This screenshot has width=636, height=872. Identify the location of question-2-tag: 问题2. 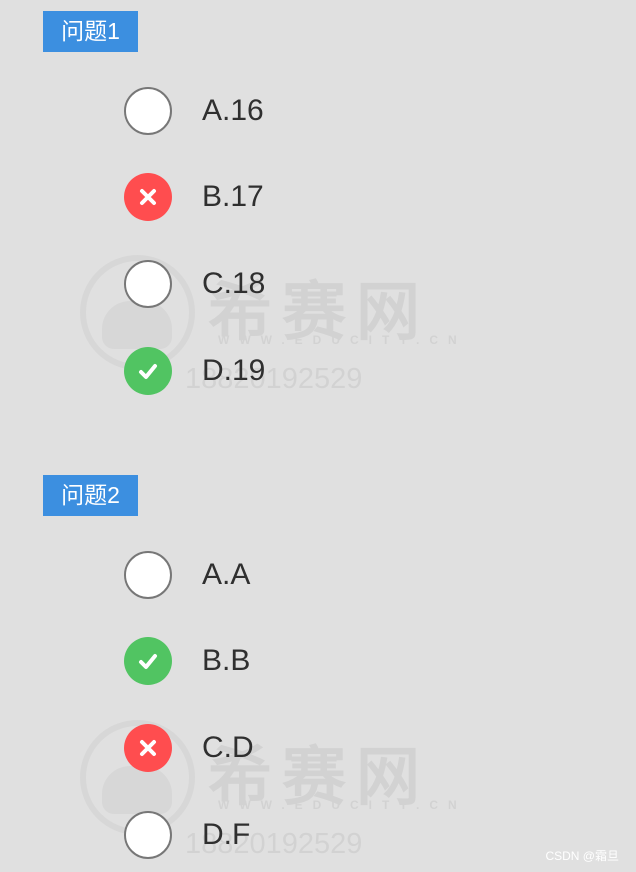
(90, 495).